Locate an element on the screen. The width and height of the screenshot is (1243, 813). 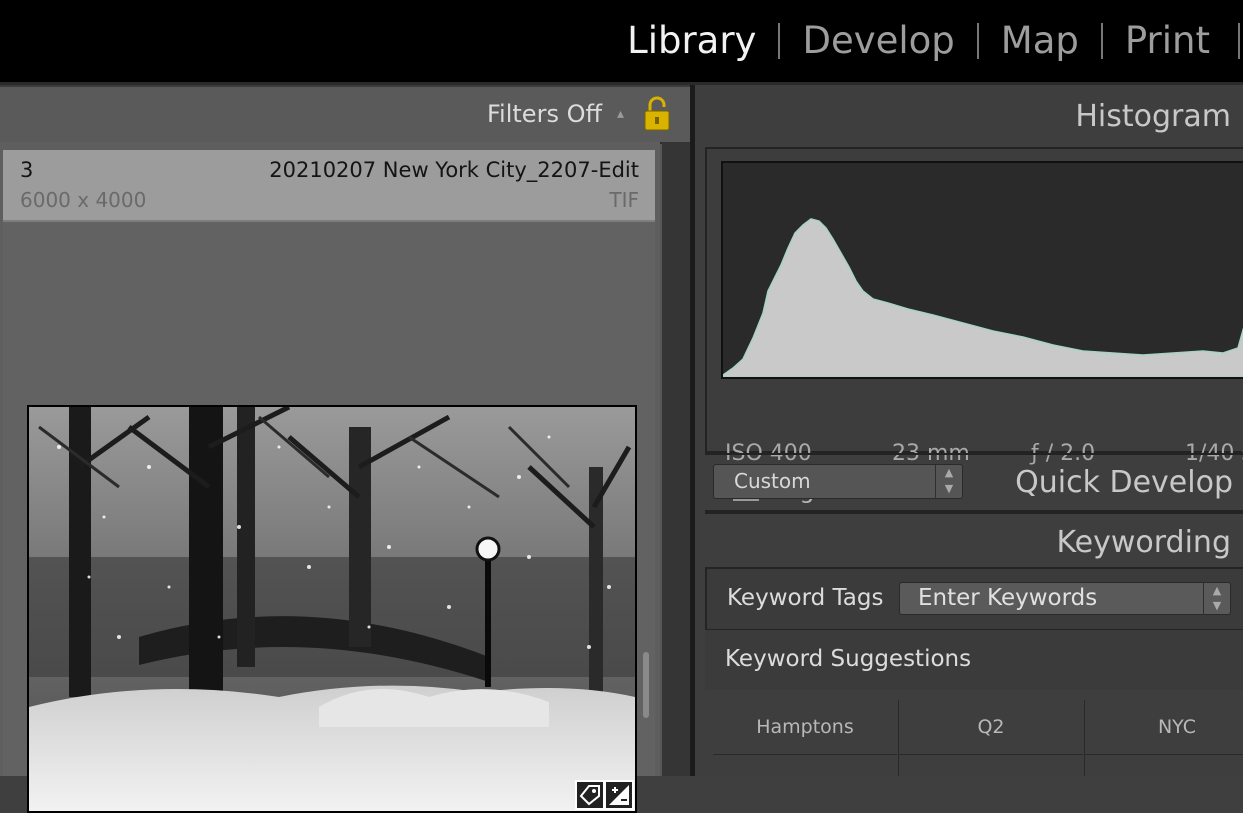
cell-file-type: TIF is located at coordinates (624, 200).